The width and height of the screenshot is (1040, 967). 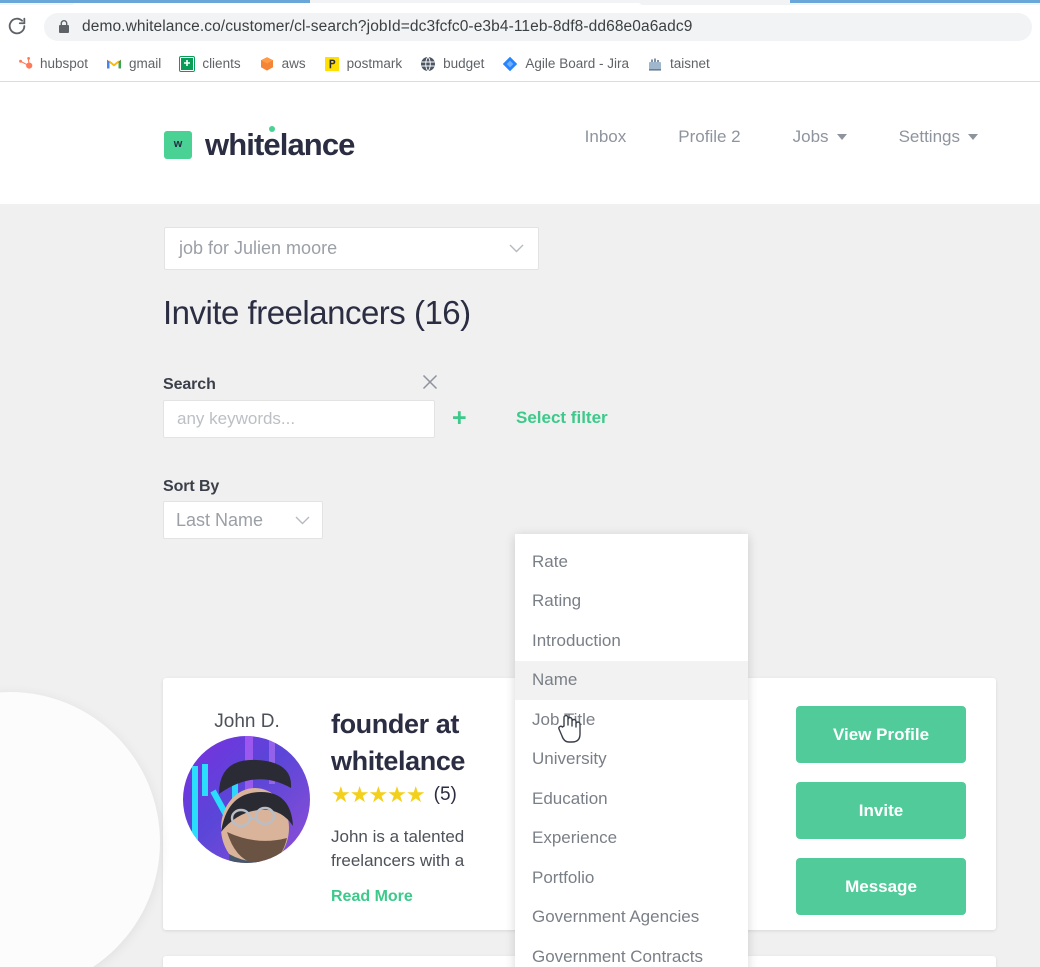 What do you see at coordinates (755, 137) in the screenshot?
I see `main-nav: Inbox Profile 2 Jobs Settings` at bounding box center [755, 137].